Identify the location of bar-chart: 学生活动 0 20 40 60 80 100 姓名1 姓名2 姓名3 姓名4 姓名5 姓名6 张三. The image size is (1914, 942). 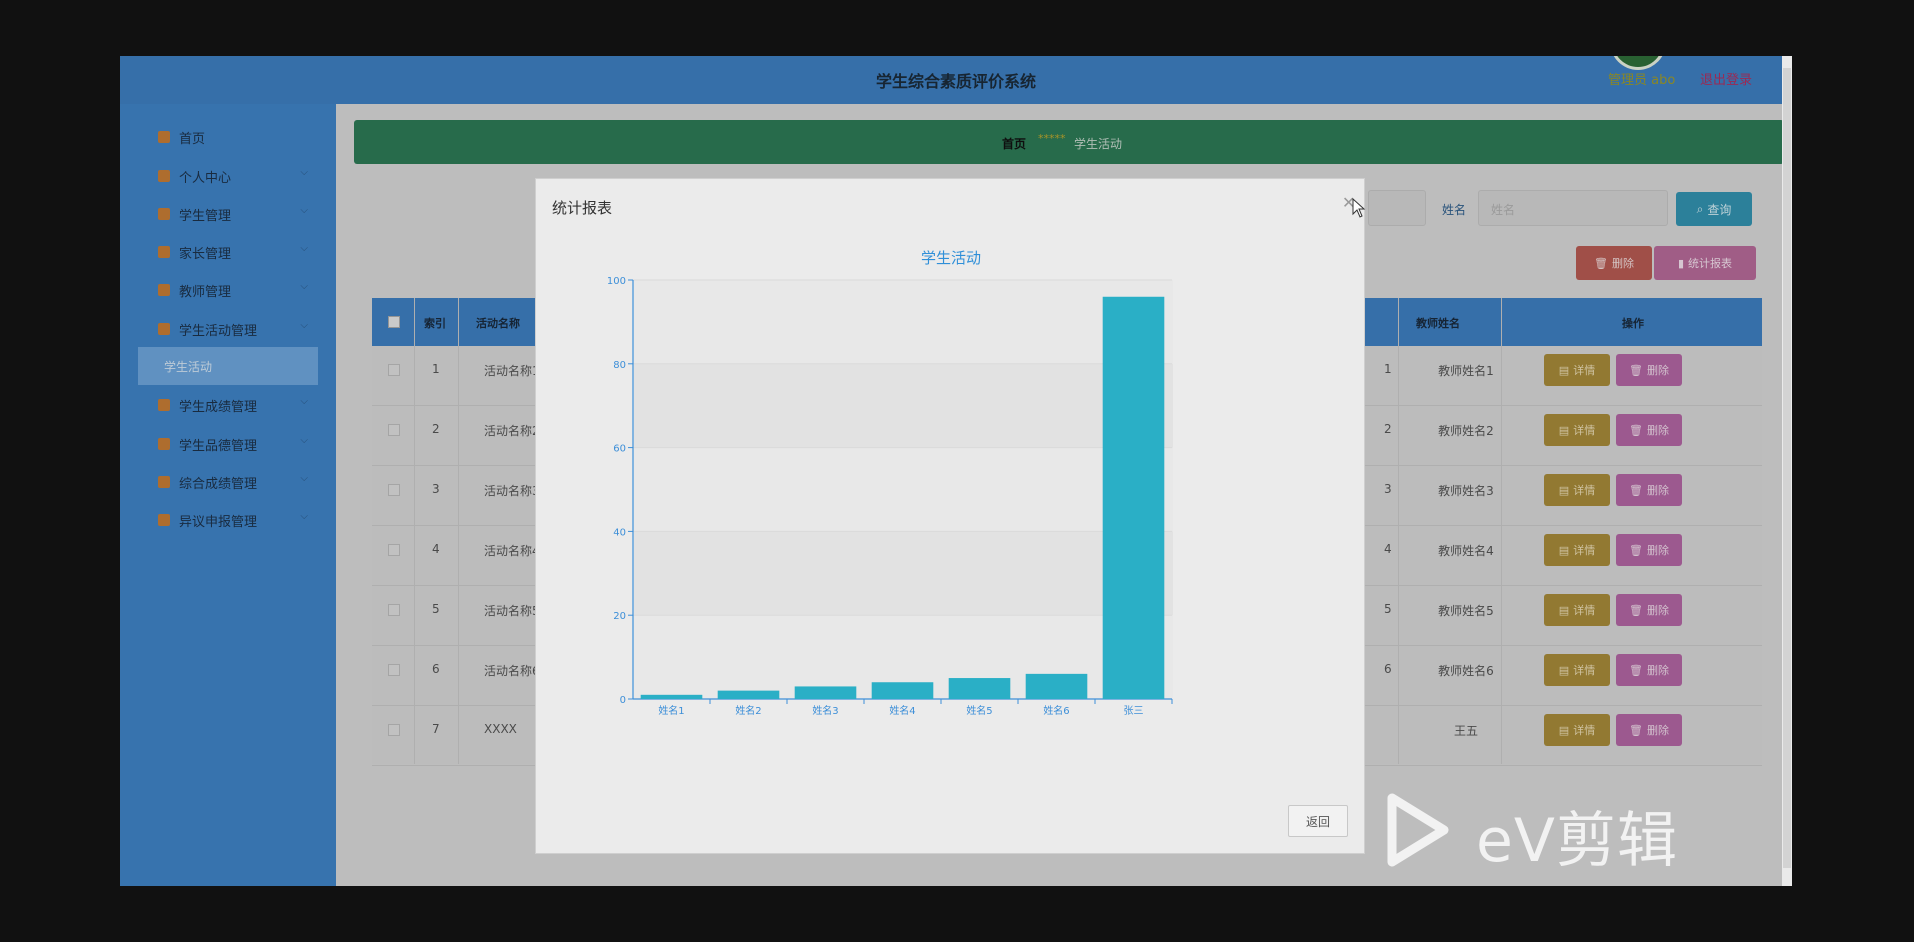
(890, 483).